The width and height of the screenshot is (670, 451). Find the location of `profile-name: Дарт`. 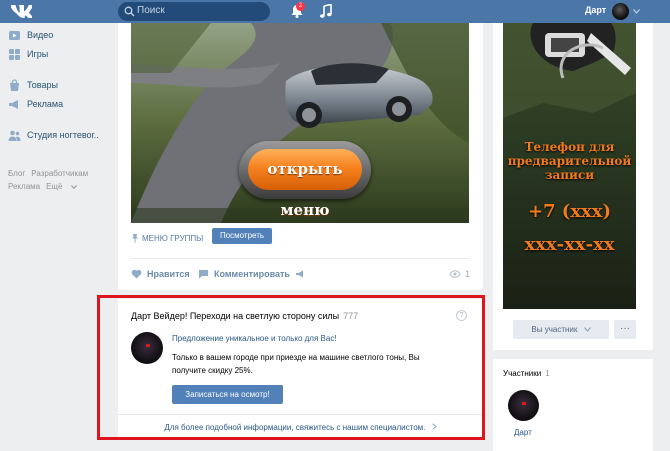

profile-name: Дарт is located at coordinates (595, 10).